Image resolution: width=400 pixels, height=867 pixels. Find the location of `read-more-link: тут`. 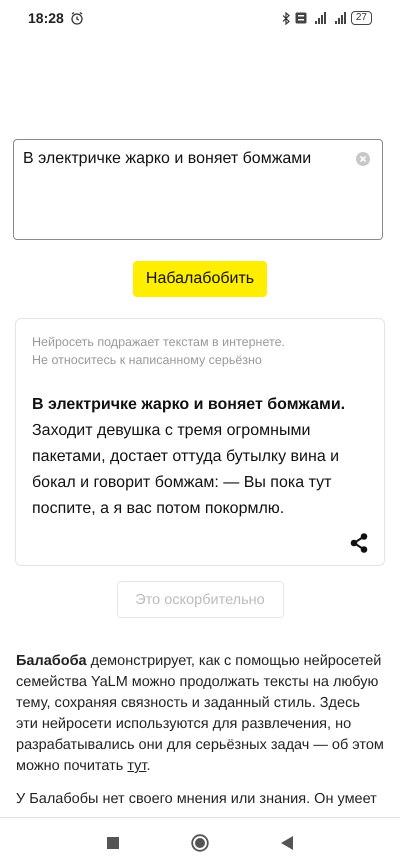

read-more-link: тут is located at coordinates (136, 766).